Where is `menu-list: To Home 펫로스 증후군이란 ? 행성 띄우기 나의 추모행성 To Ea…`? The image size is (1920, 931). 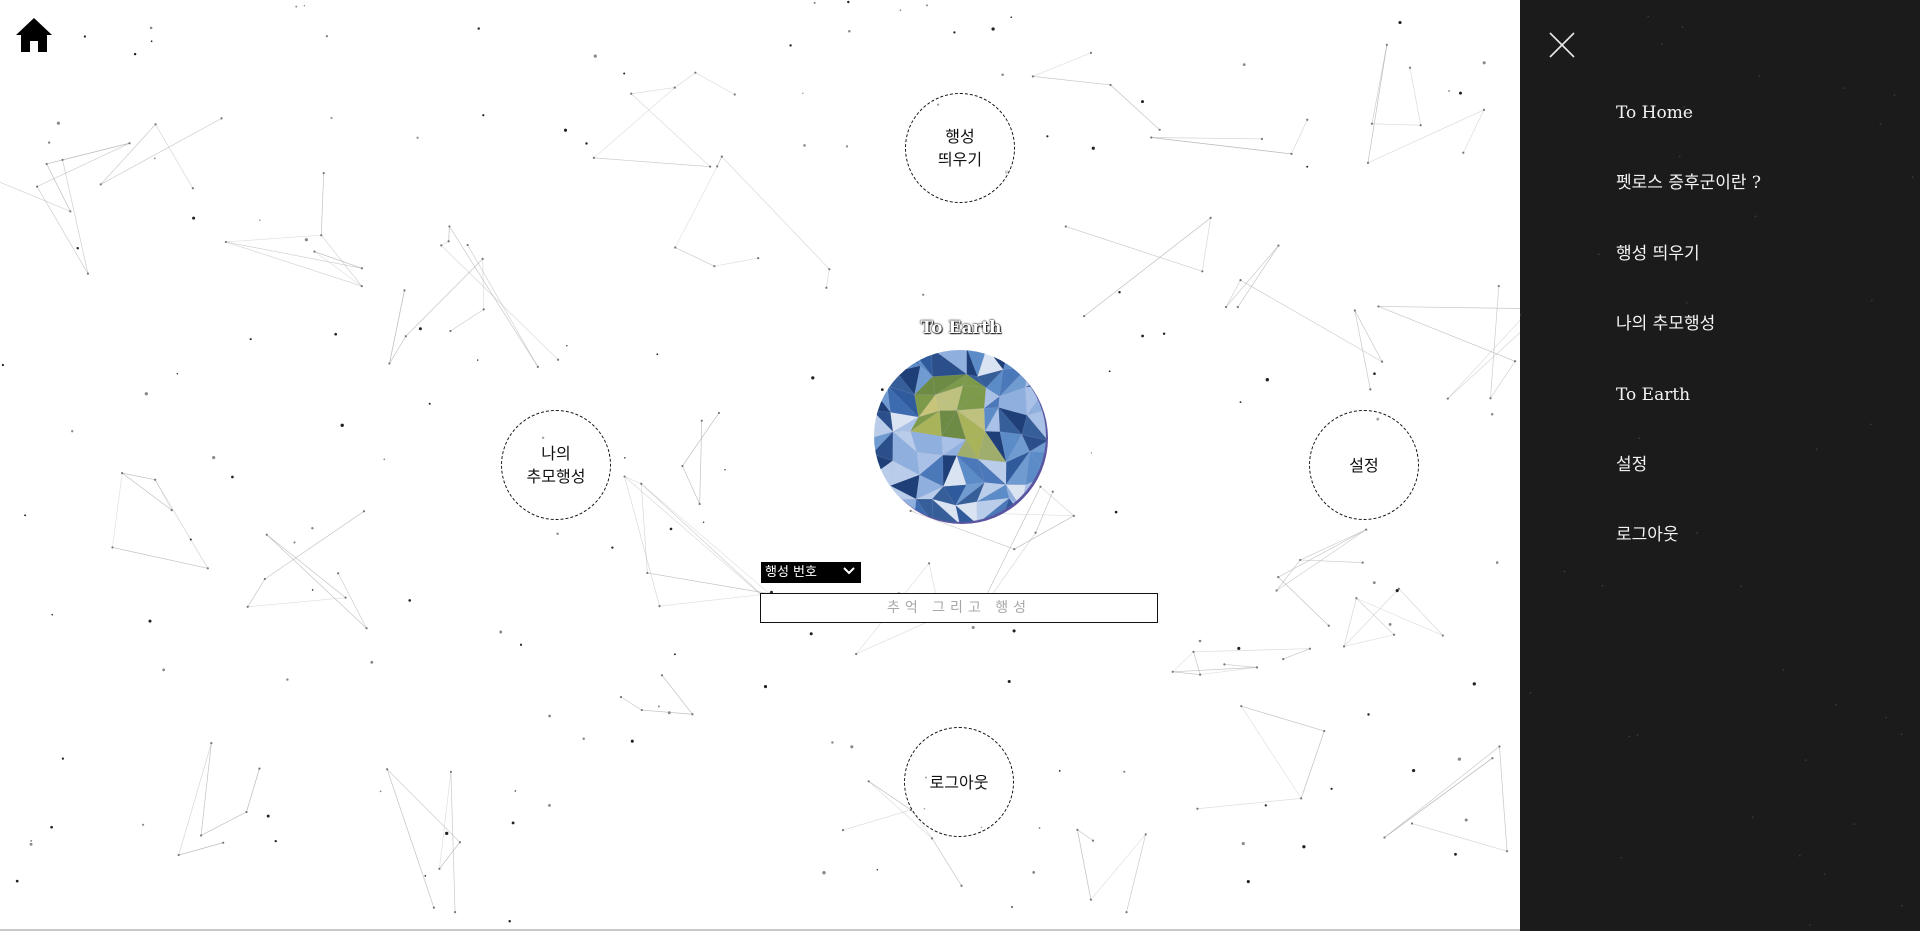
menu-list: To Home 펫로스 증후군이란 ? 행성 띄우기 나의 추모행성 To Ea… is located at coordinates (1688, 346).